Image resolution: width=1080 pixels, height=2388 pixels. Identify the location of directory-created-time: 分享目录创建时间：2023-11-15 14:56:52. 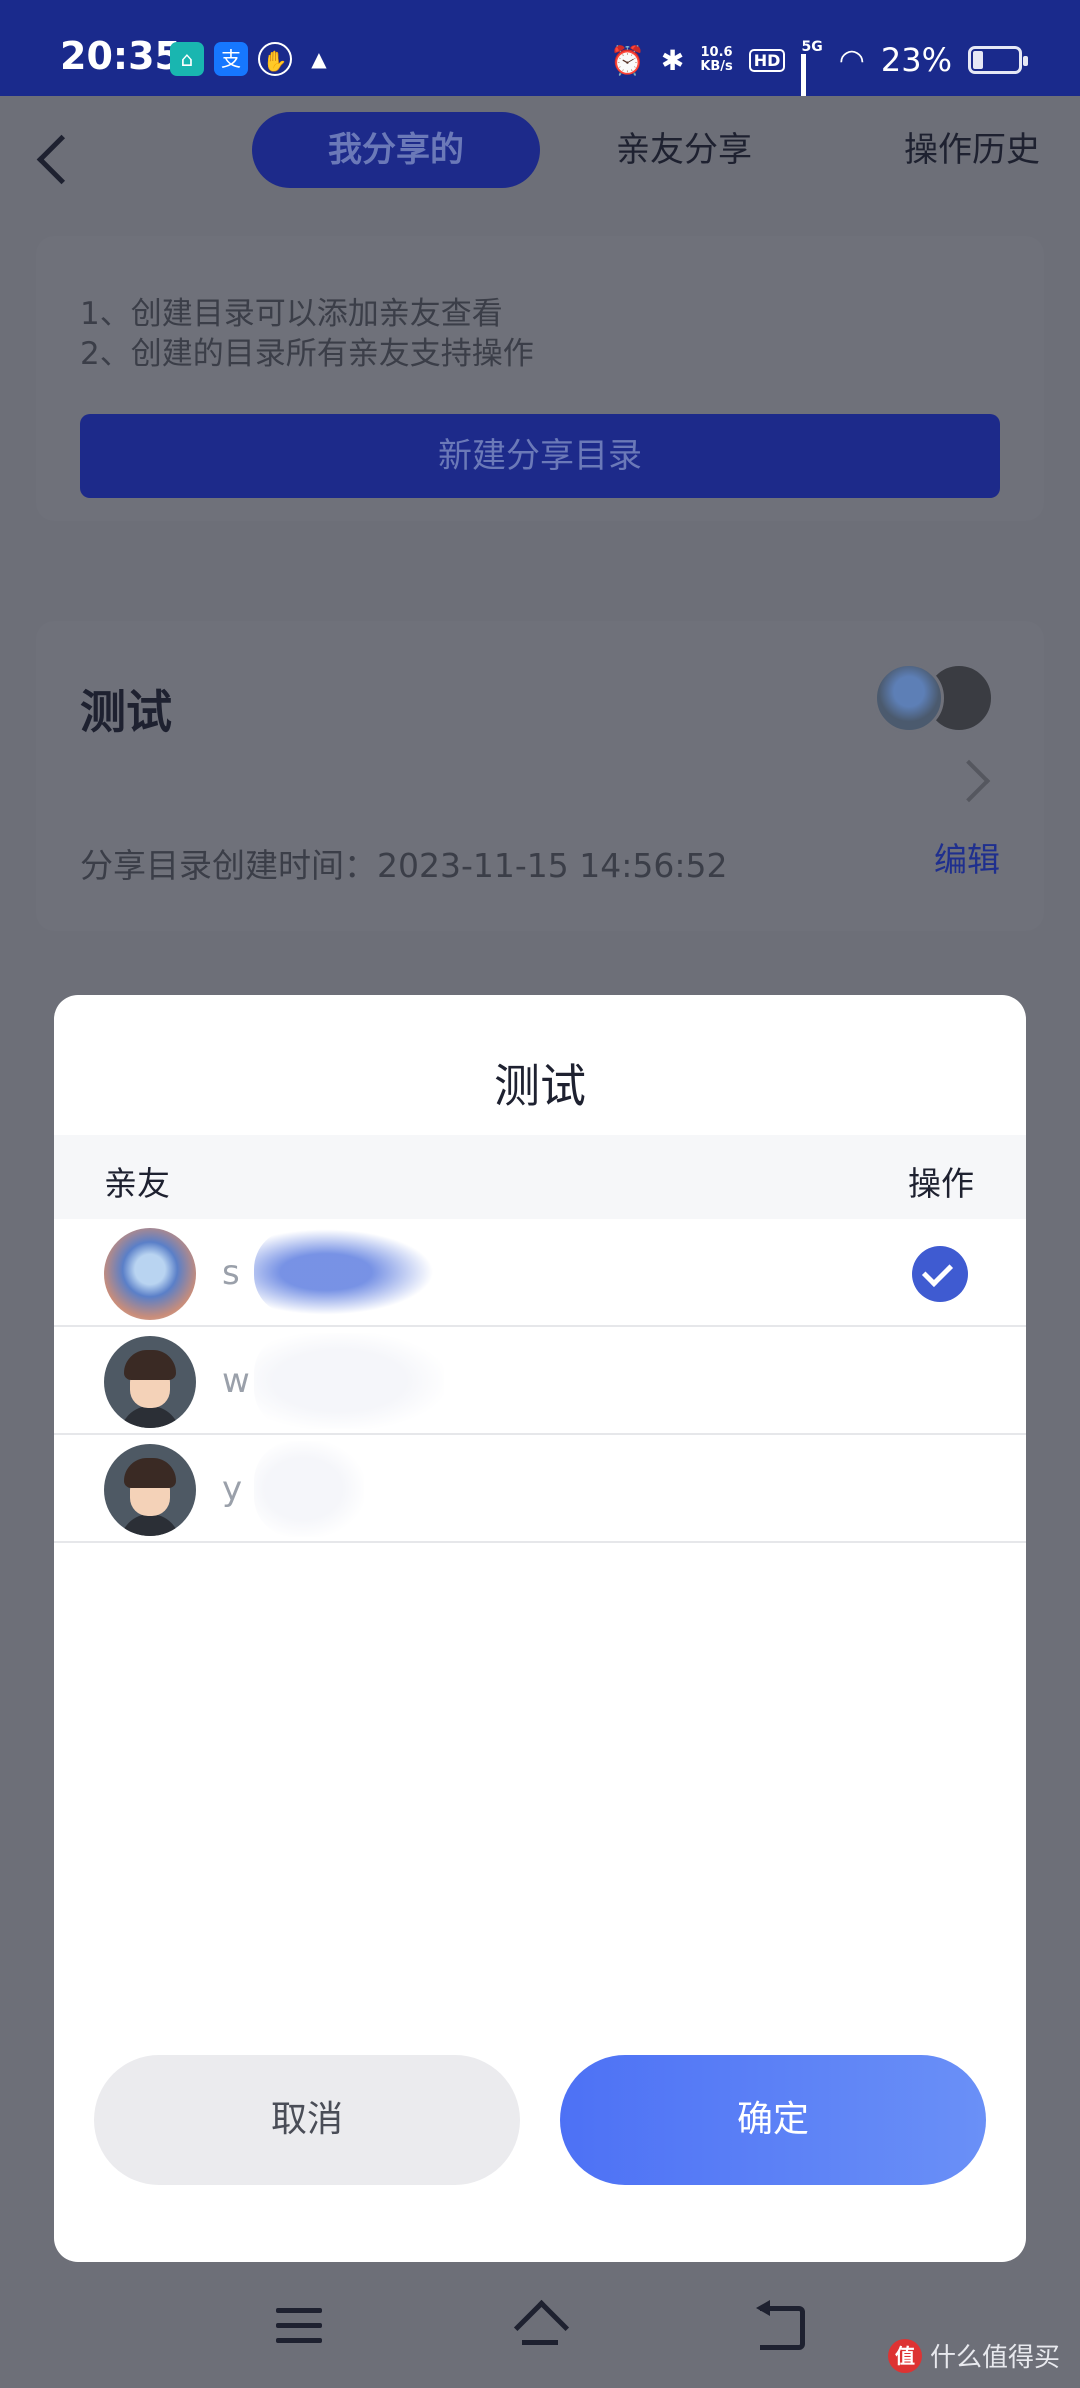
(404, 865).